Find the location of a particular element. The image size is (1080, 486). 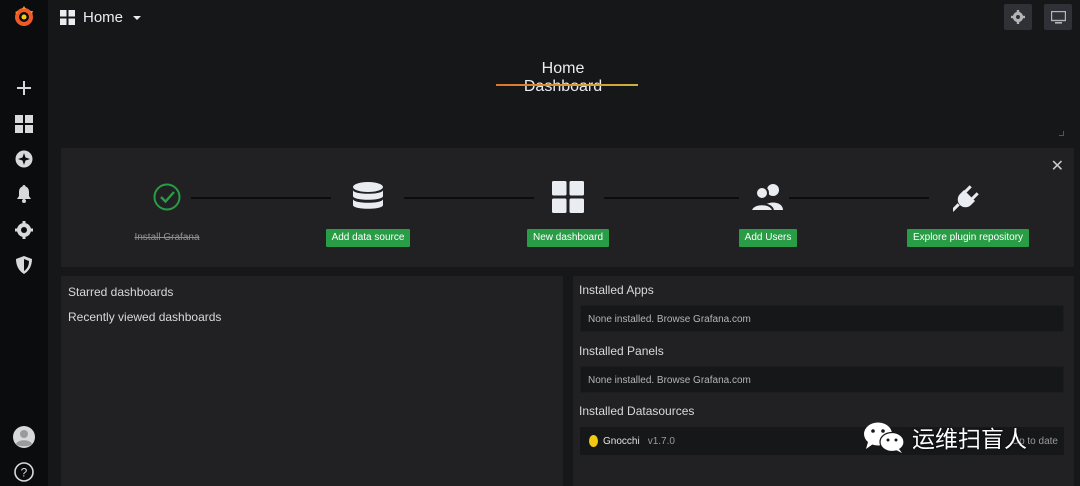

dashboard-settings-button is located at coordinates (1018, 17).